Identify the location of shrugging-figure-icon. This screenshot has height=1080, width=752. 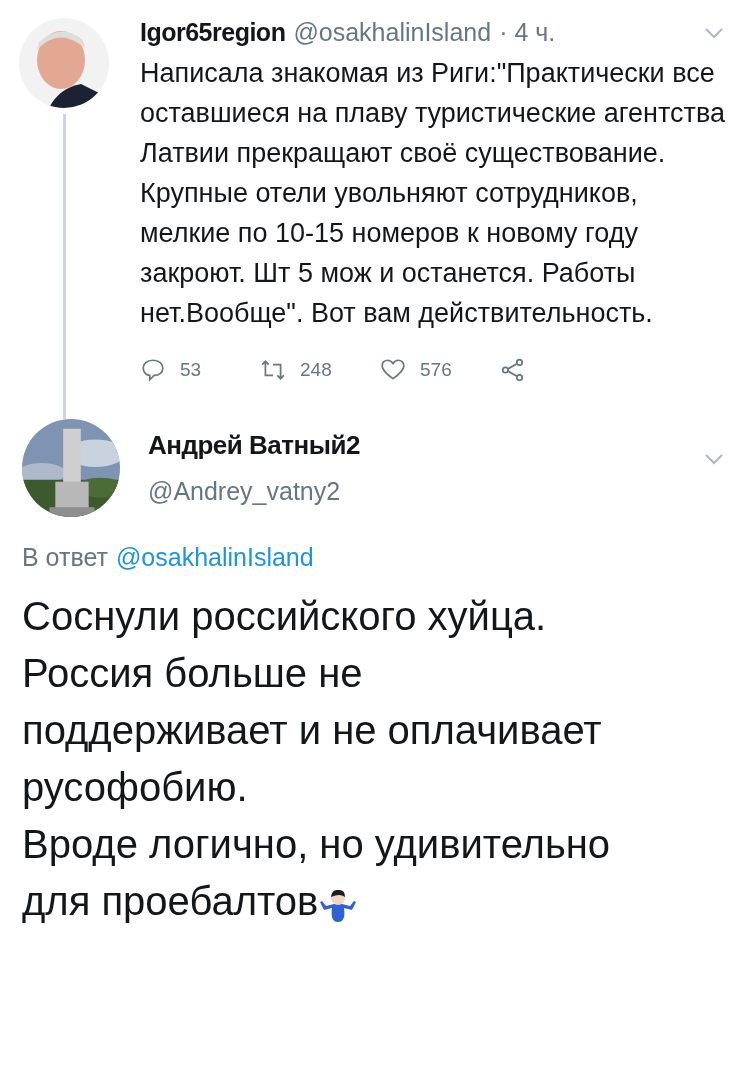
(338, 905).